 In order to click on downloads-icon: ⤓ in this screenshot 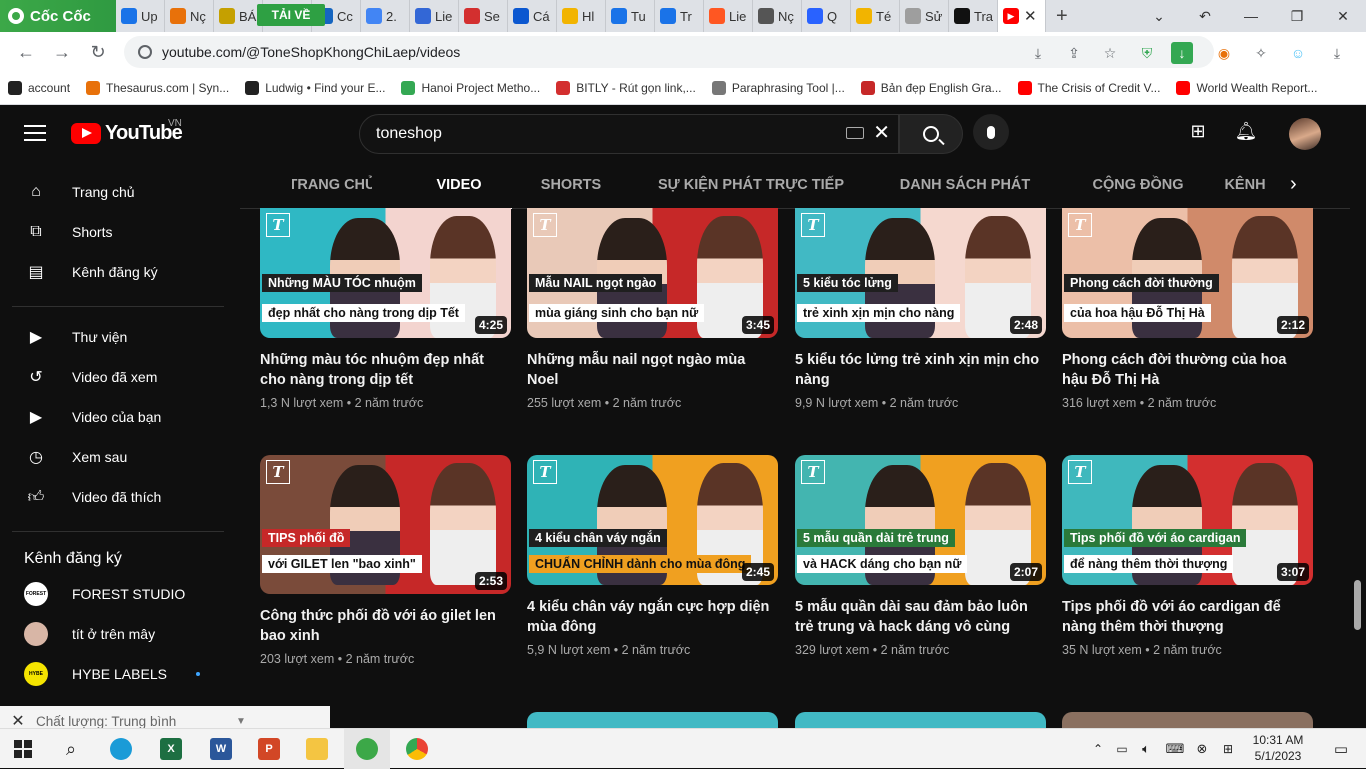, I will do `click(1337, 53)`.